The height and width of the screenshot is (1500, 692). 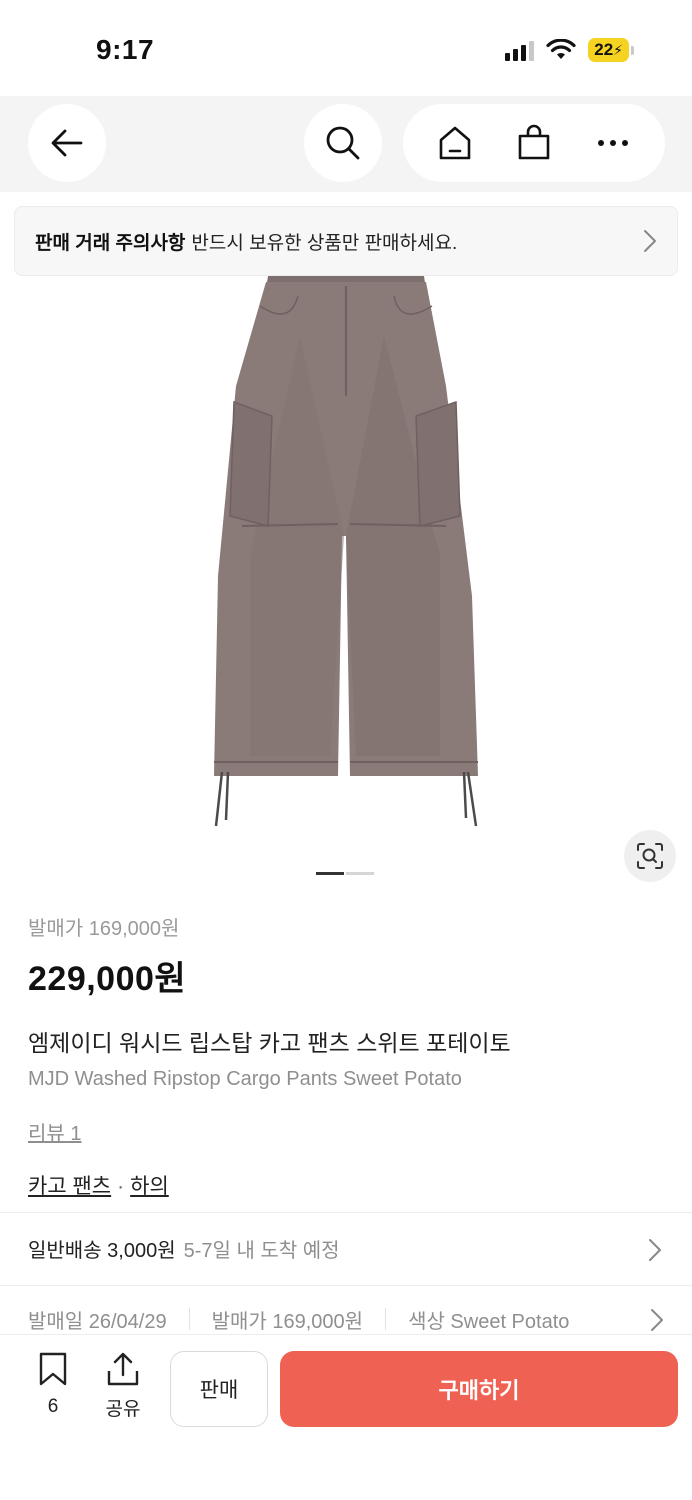 I want to click on top-navigation, so click(x=346, y=144).